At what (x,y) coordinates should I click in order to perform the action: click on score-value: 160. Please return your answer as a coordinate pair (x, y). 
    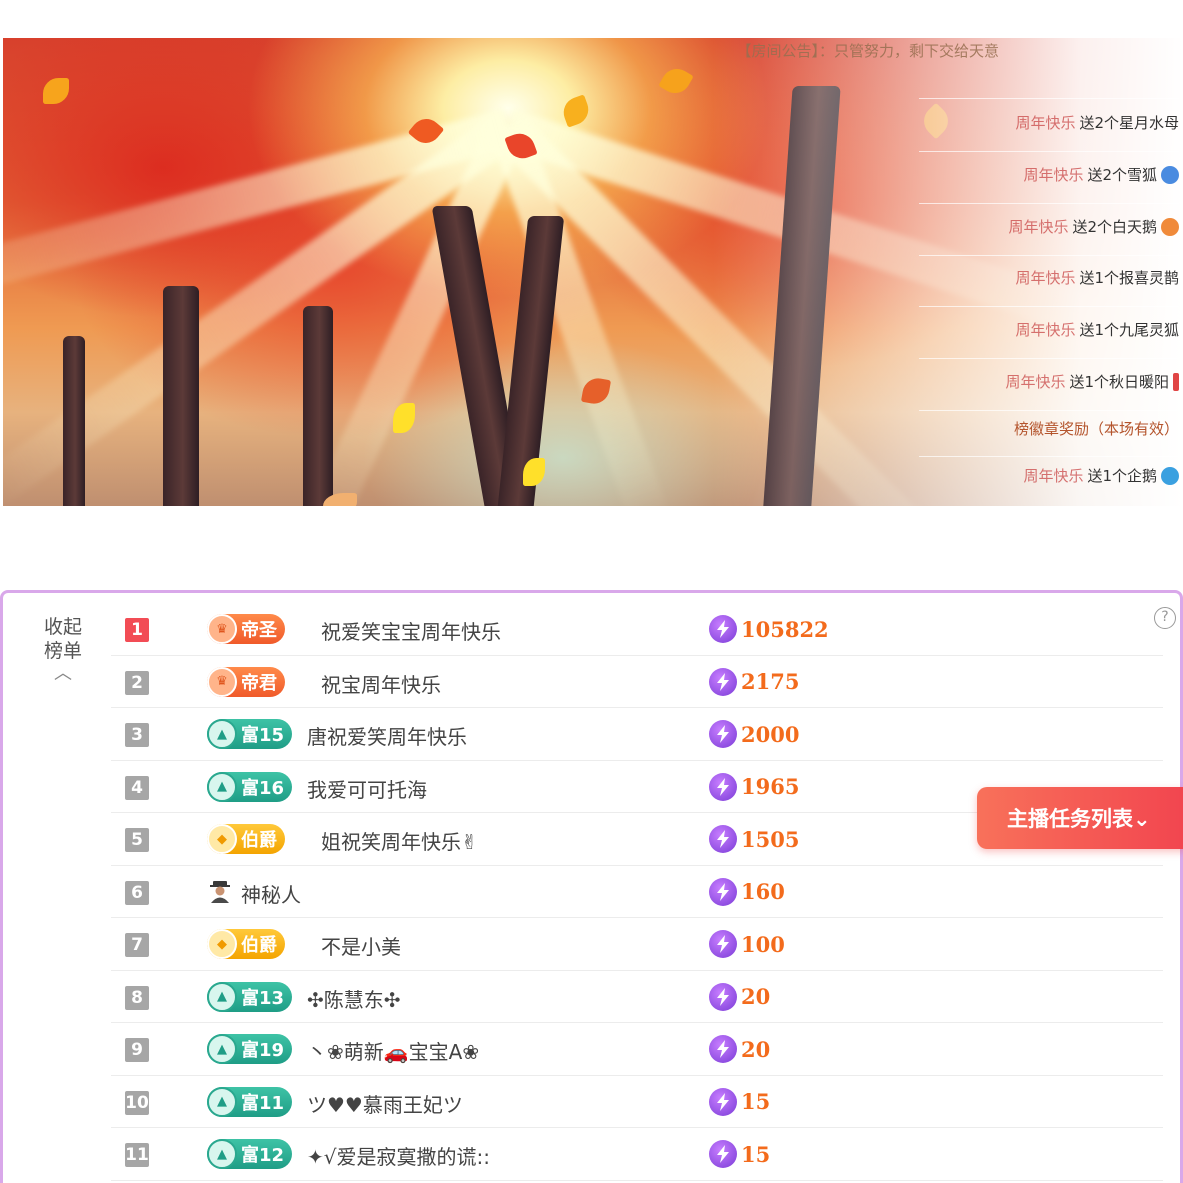
    Looking at the image, I should click on (763, 891).